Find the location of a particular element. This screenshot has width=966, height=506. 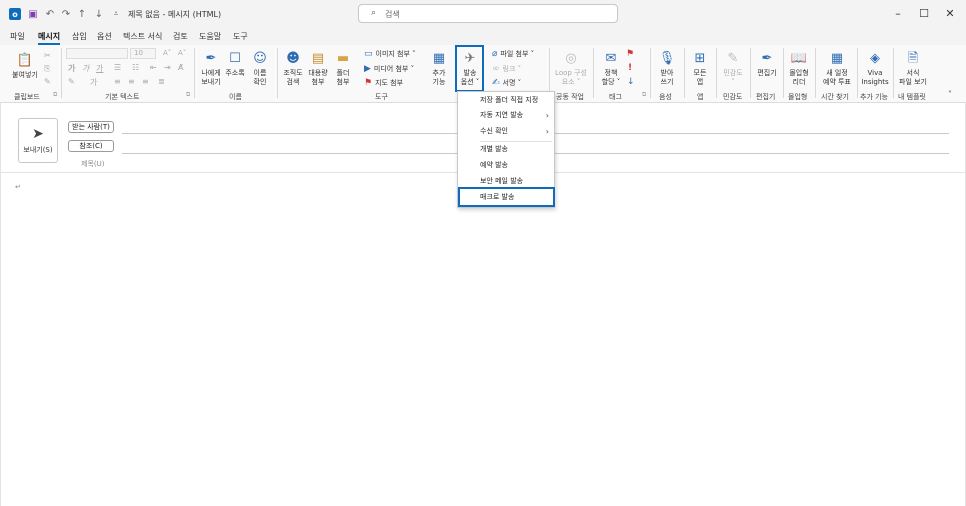

arrow-down-icon: ↓ is located at coordinates (99, 14).